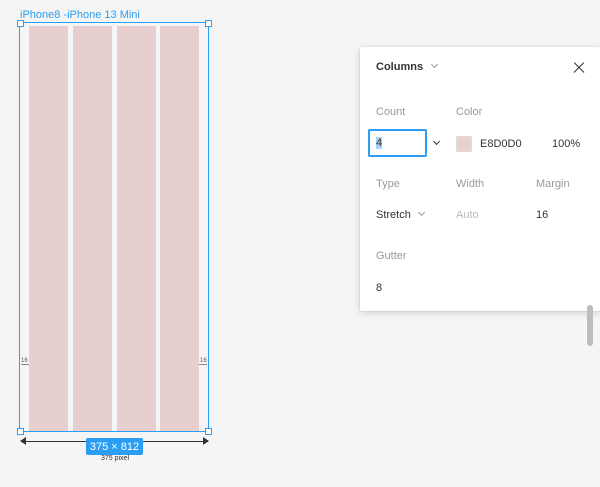 The width and height of the screenshot is (600, 487). I want to click on frame-label: iPhone8 -iPhone 13 Mini, so click(80, 15).